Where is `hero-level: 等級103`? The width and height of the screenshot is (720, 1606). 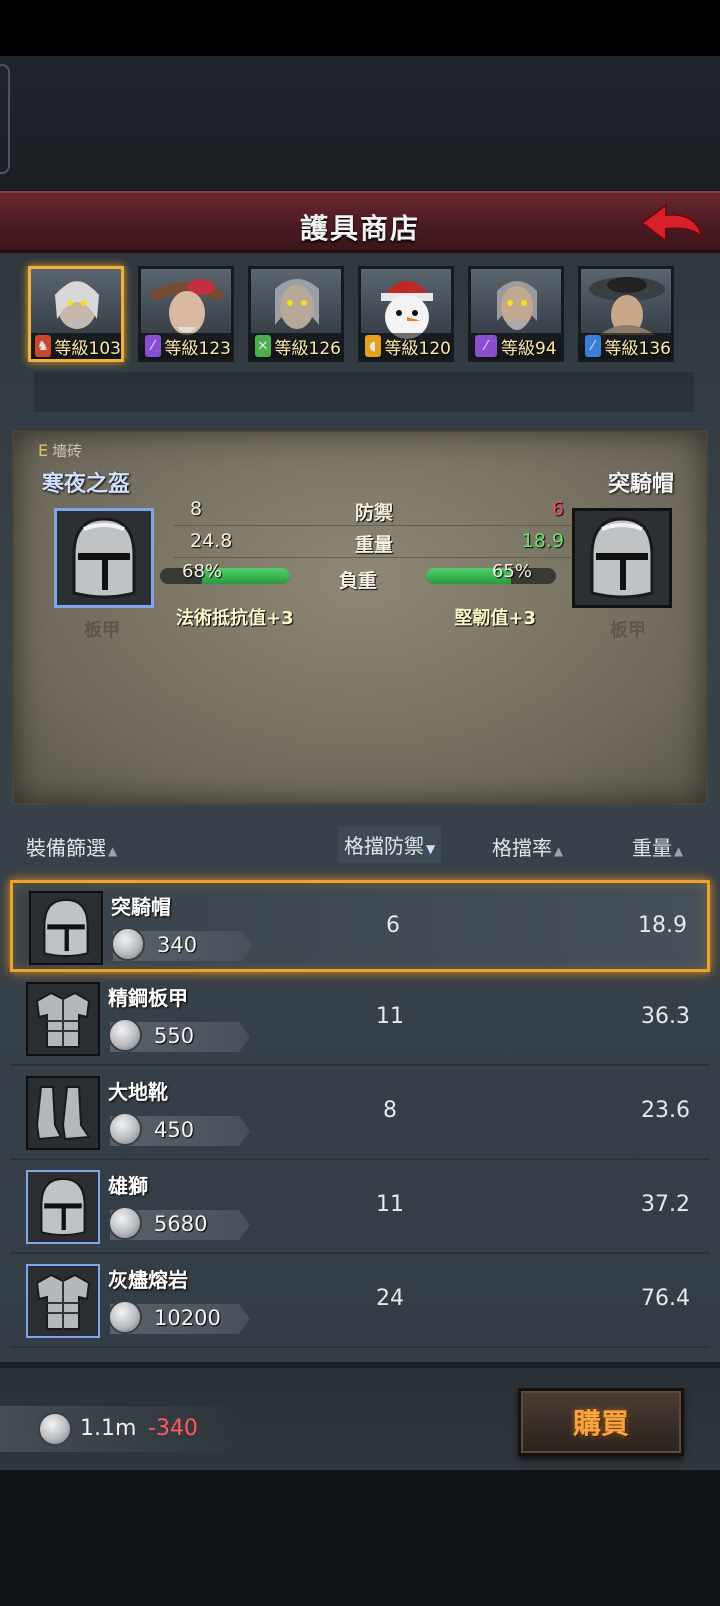
hero-level: 等級103 is located at coordinates (87, 348).